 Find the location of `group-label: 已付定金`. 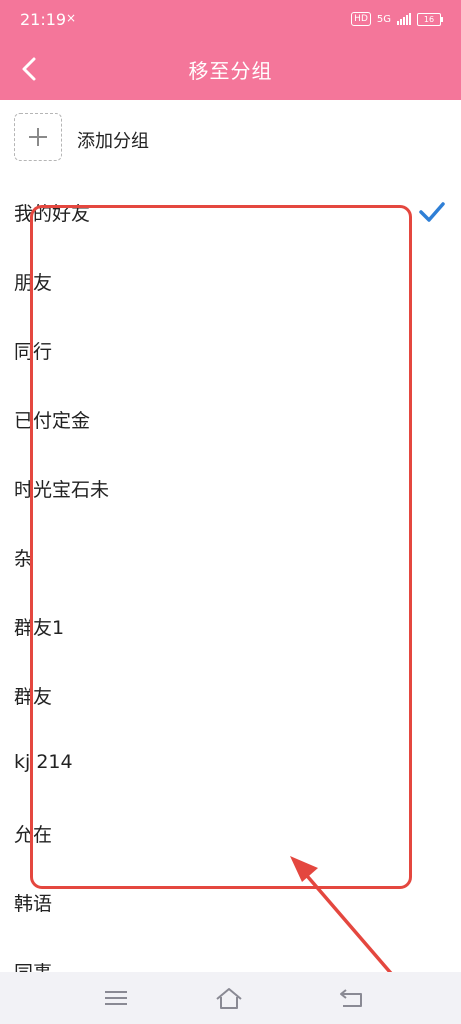

group-label: 已付定金 is located at coordinates (52, 421).